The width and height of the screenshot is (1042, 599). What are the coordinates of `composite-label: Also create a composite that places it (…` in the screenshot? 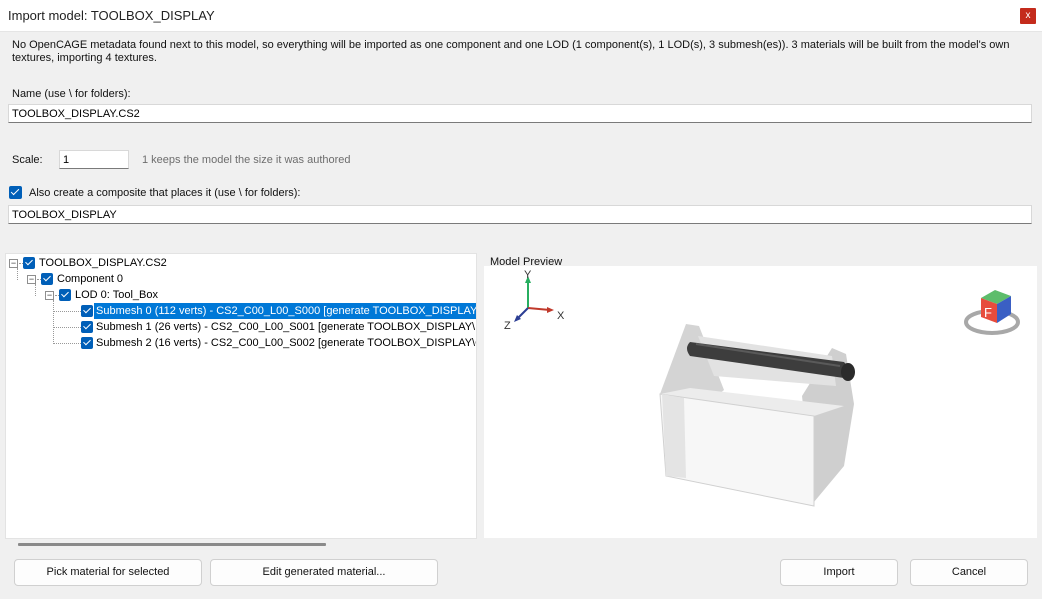 It's located at (165, 193).